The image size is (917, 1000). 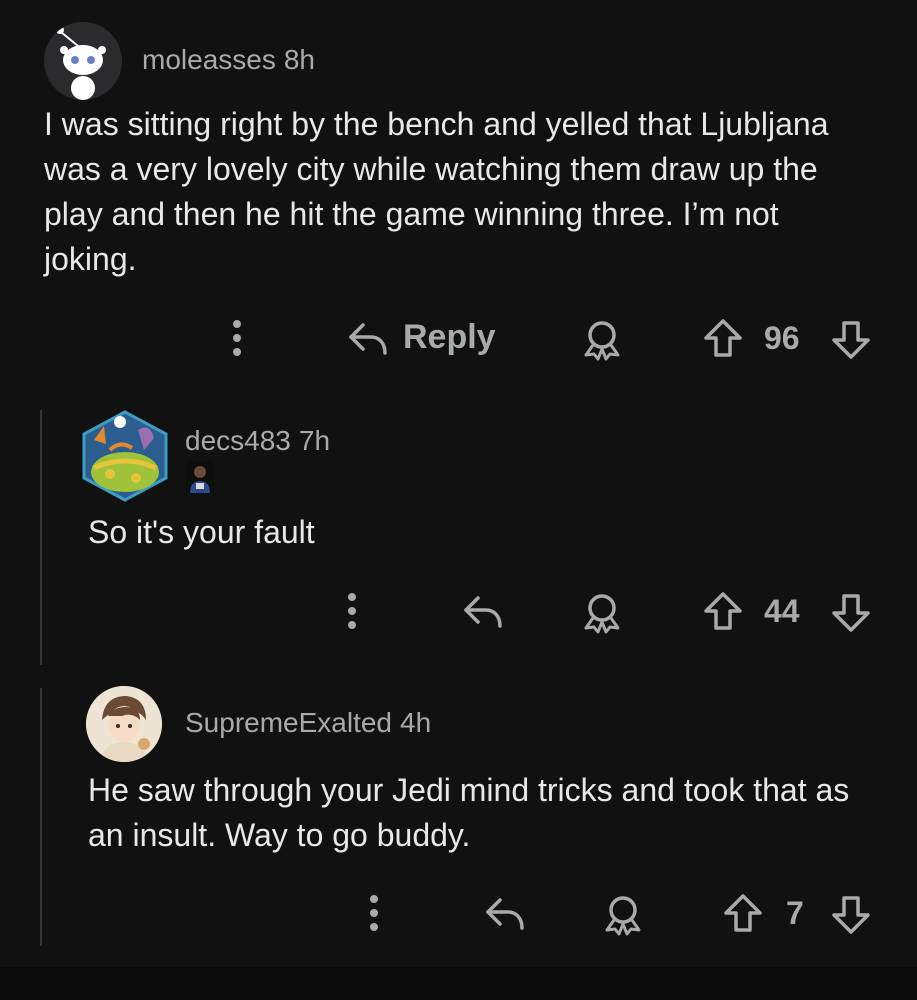 I want to click on comment-meta: decs483 7h, so click(x=257, y=441).